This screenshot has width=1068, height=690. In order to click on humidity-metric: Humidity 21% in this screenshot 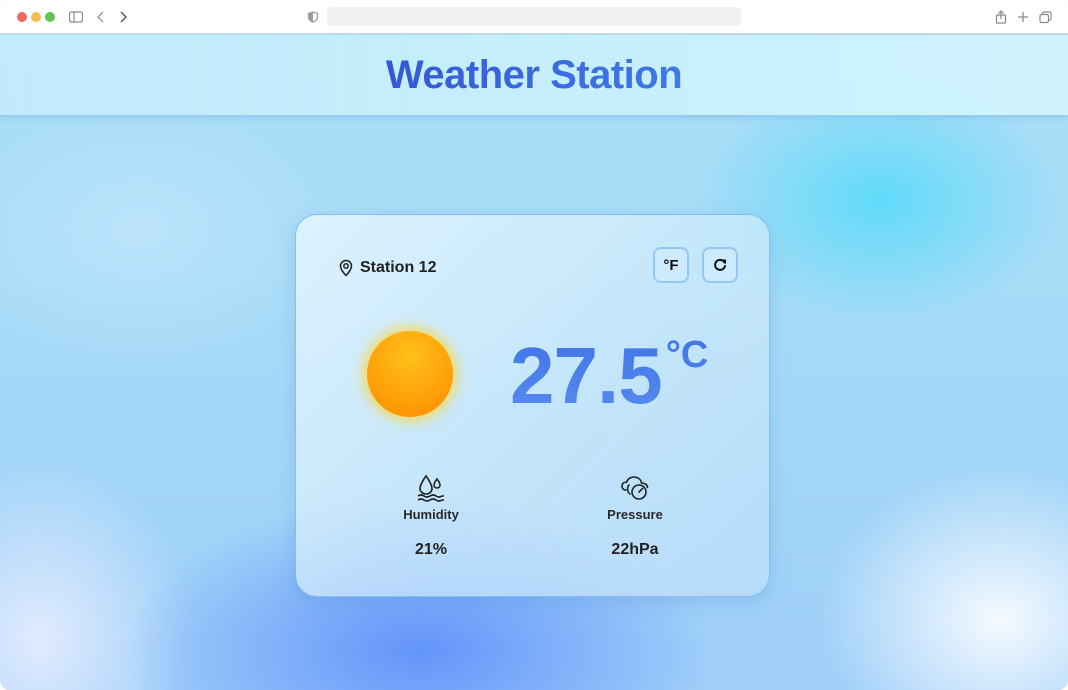, I will do `click(431, 516)`.